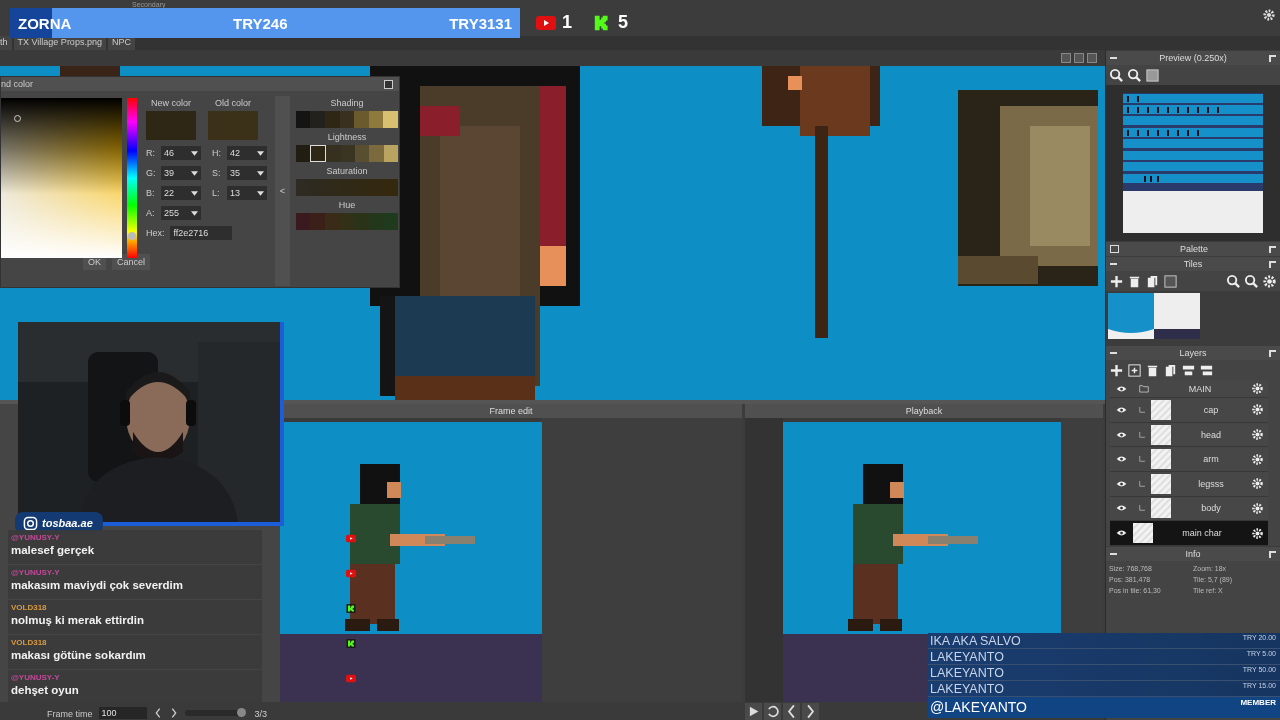  What do you see at coordinates (62, 178) in the screenshot?
I see `color-field` at bounding box center [62, 178].